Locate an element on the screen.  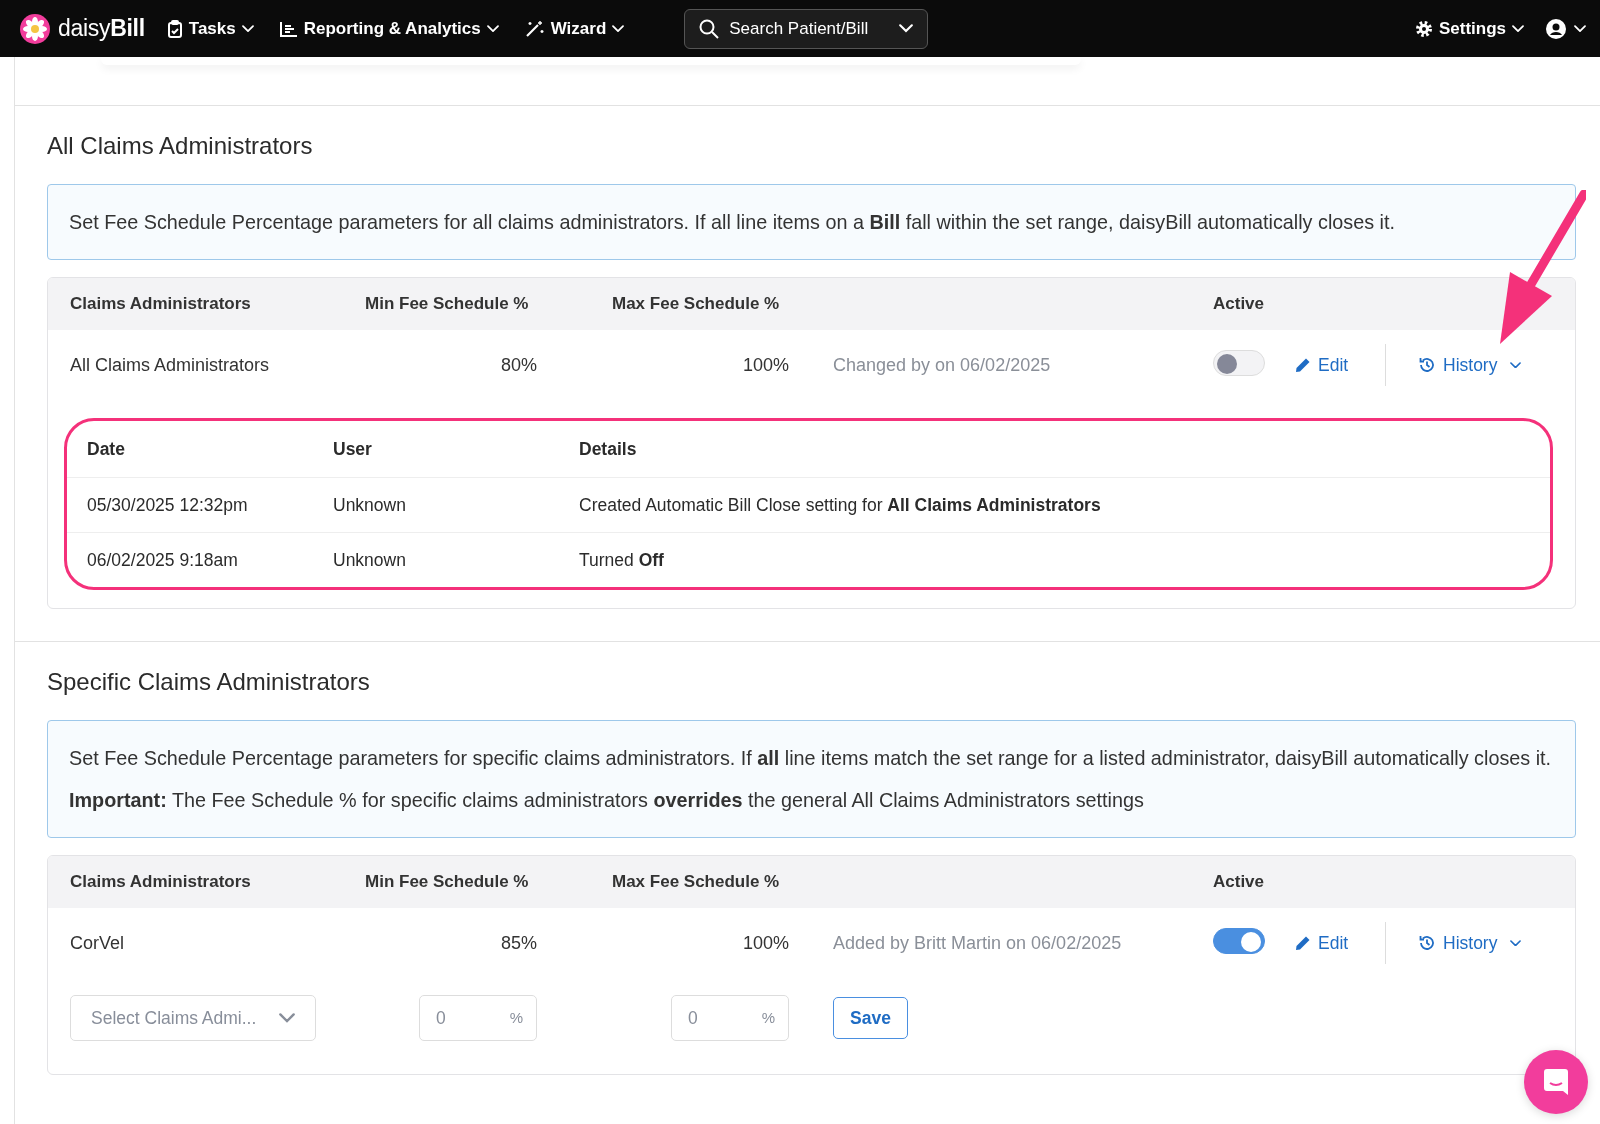
settings-menu: Settings is located at coordinates (1469, 28).